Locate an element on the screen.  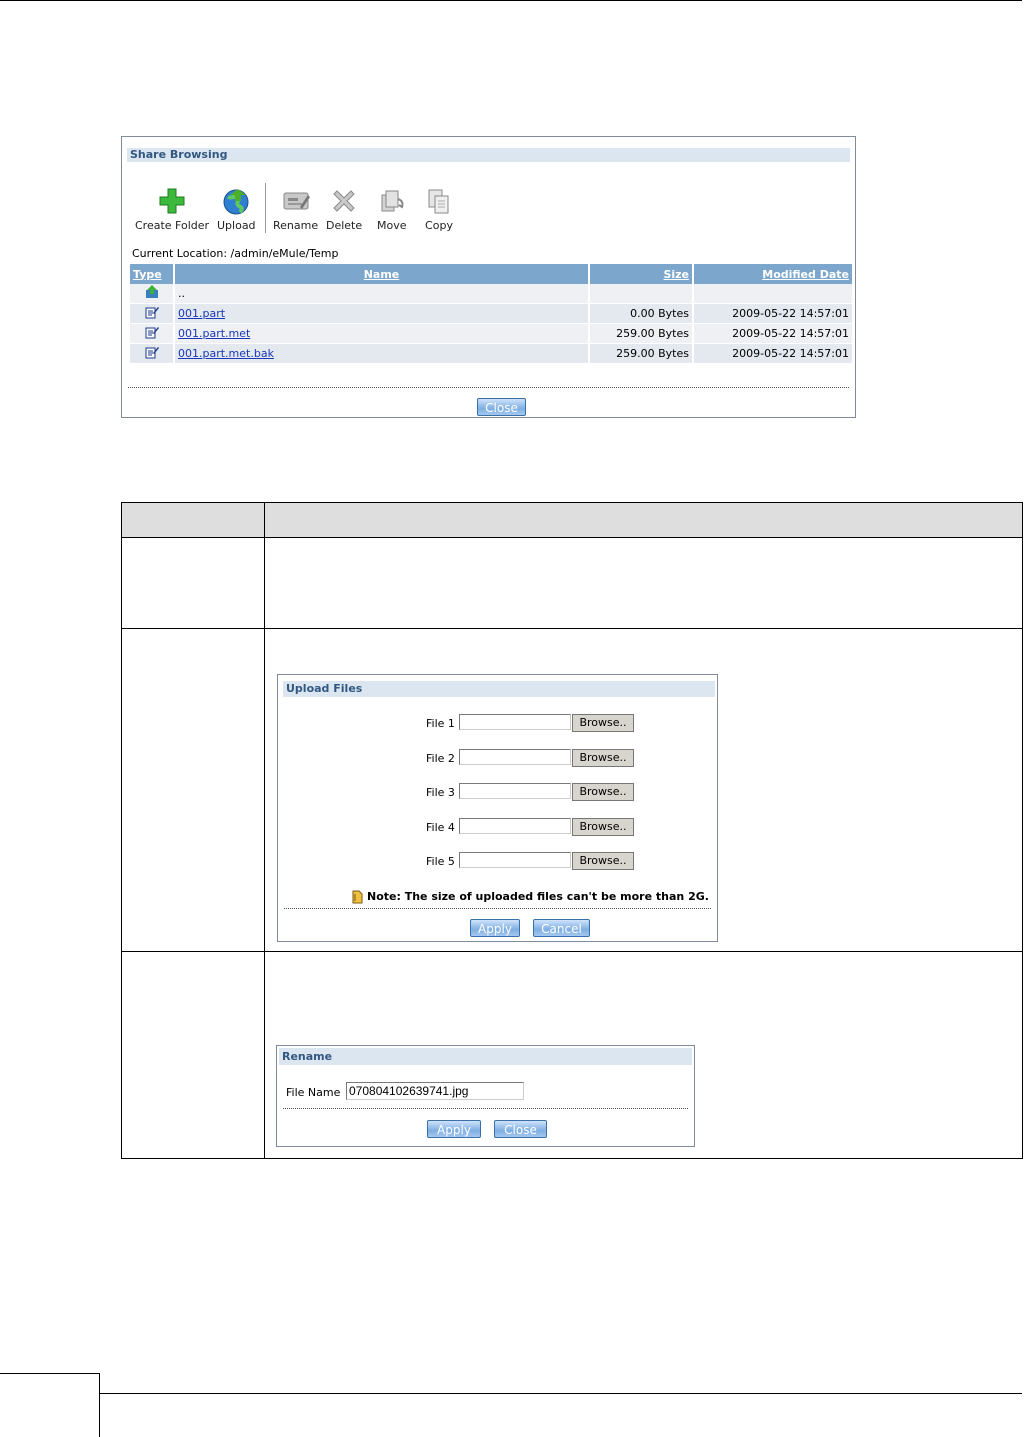
toolbar-separator is located at coordinates (265, 208).